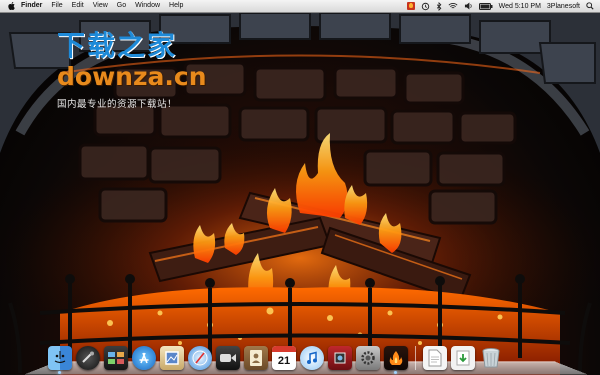 This screenshot has width=600, height=375. Describe the element at coordinates (463, 358) in the screenshot. I see `downloads-icon` at that location.